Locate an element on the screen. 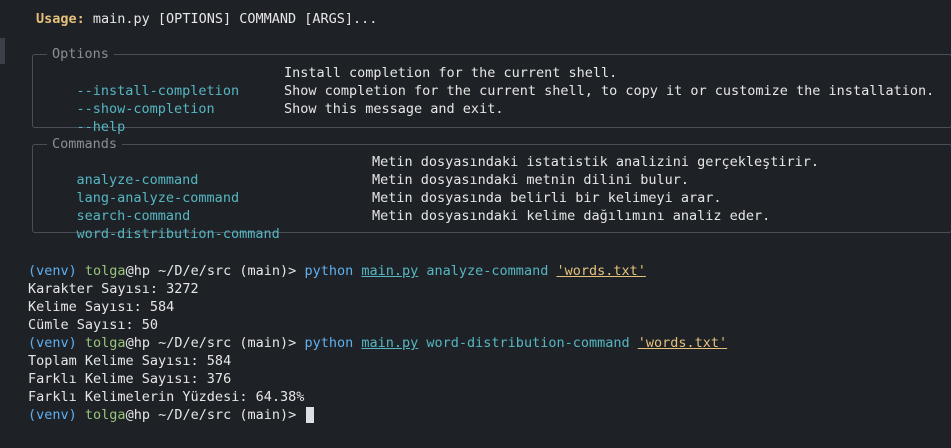 The width and height of the screenshot is (951, 448). terminal-cursor is located at coordinates (310, 415).